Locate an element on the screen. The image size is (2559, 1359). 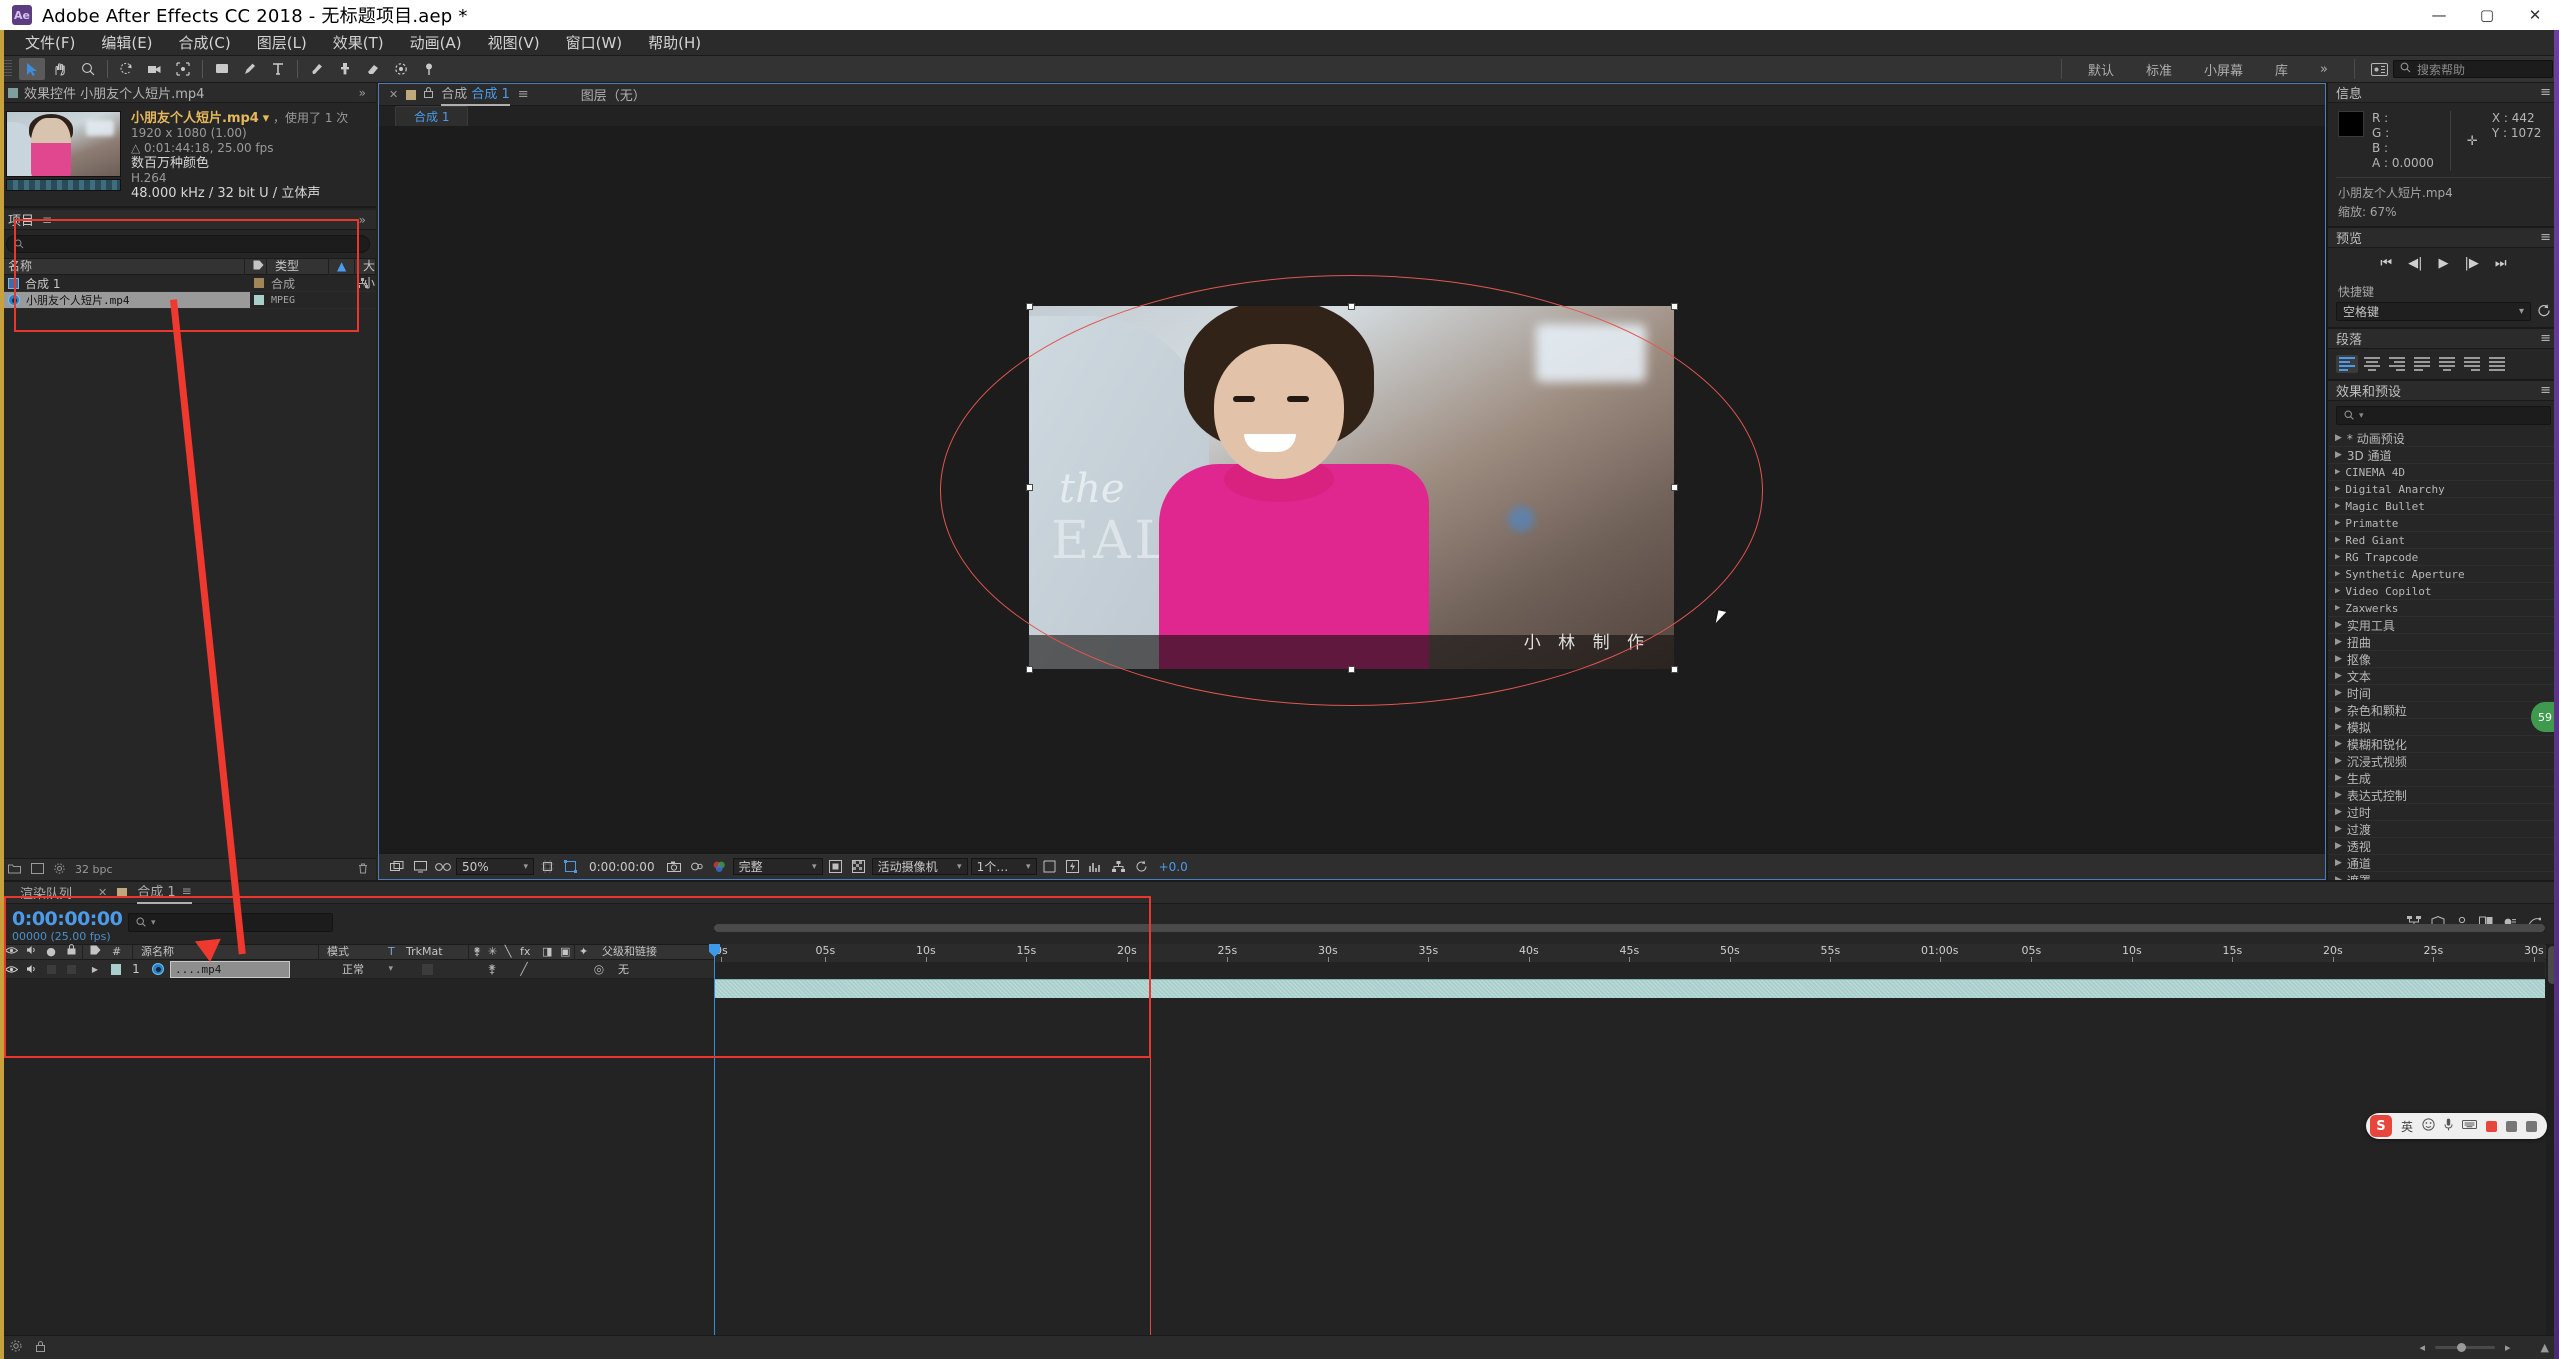
project-color-depth: 32 bpc is located at coordinates (94, 869).